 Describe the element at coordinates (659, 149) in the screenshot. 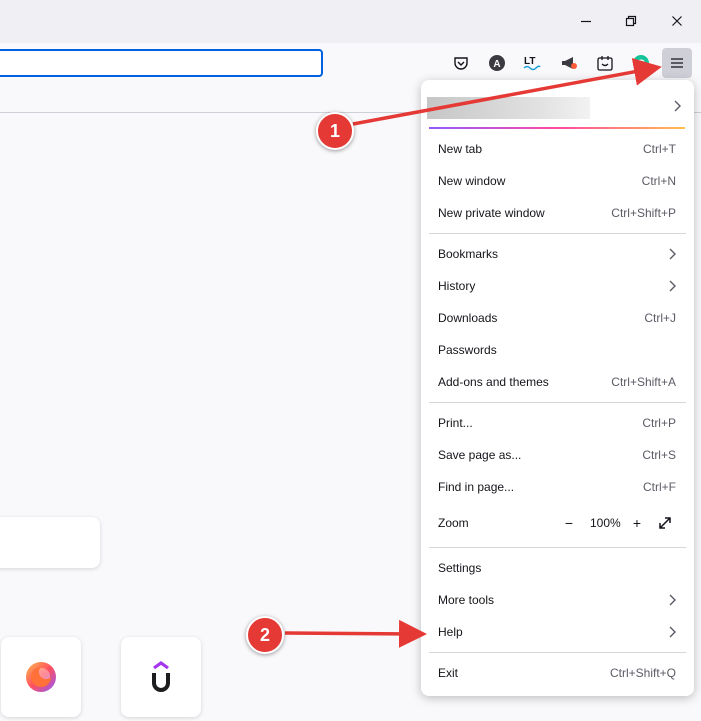

I see `menu-item-shortcut: Ctrl+T` at that location.